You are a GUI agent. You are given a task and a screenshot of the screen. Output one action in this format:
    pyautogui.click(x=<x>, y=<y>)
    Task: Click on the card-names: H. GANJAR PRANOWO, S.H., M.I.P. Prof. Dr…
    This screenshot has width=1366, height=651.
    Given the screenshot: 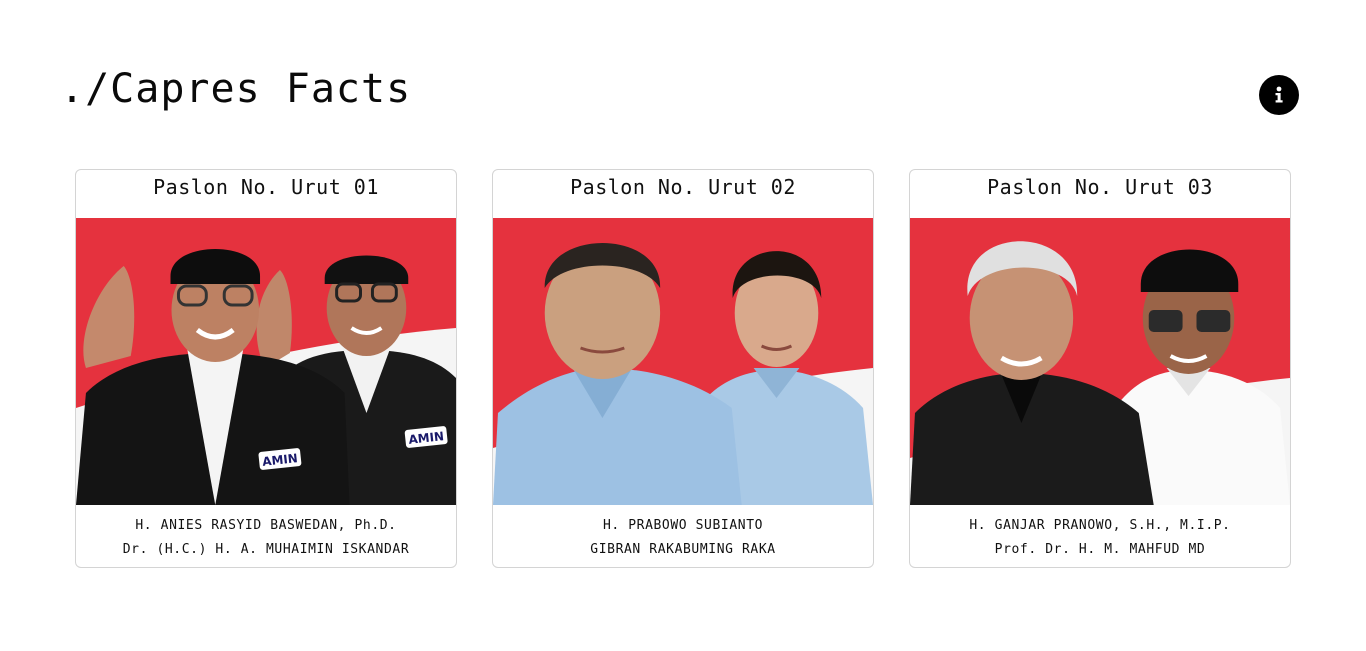 What is the action you would take?
    pyautogui.click(x=1100, y=536)
    